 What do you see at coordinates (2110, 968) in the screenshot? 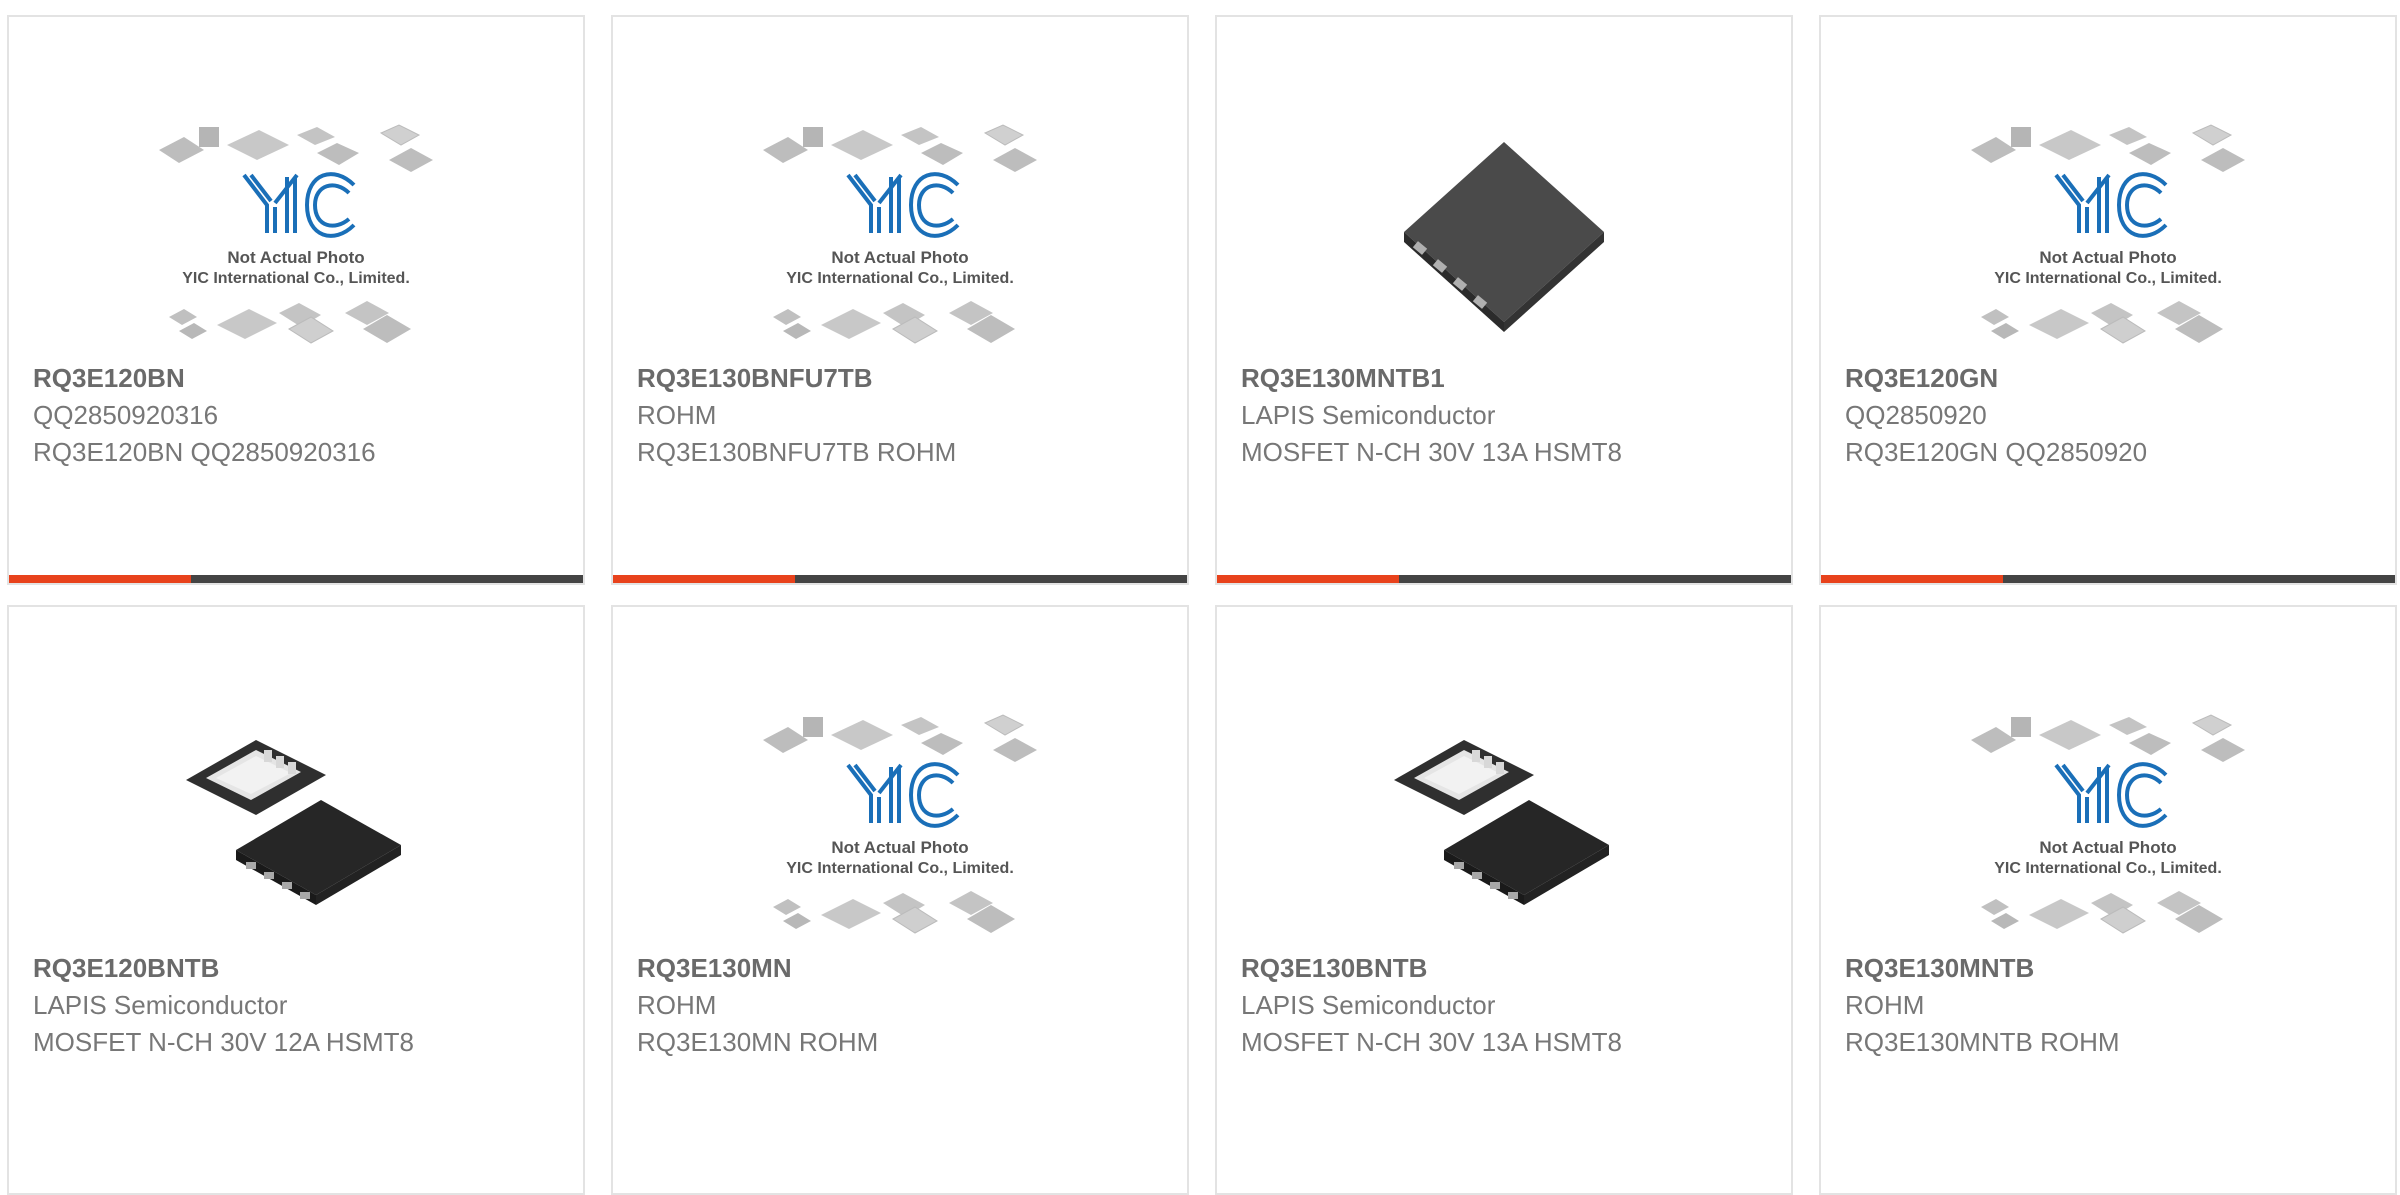
I see `part-number-link: RQ3E130MNTB` at bounding box center [2110, 968].